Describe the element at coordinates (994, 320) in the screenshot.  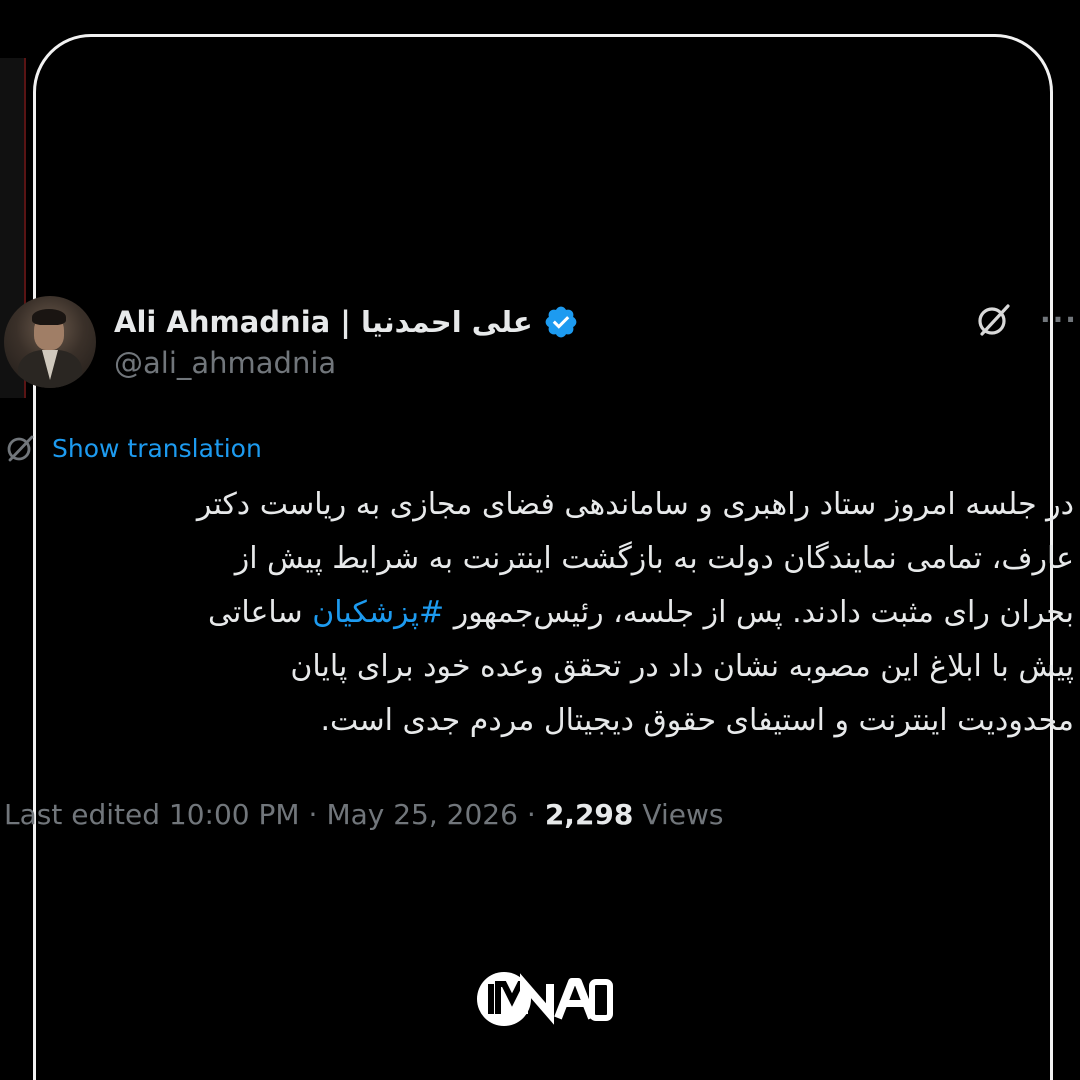
I see `grok-icon` at that location.